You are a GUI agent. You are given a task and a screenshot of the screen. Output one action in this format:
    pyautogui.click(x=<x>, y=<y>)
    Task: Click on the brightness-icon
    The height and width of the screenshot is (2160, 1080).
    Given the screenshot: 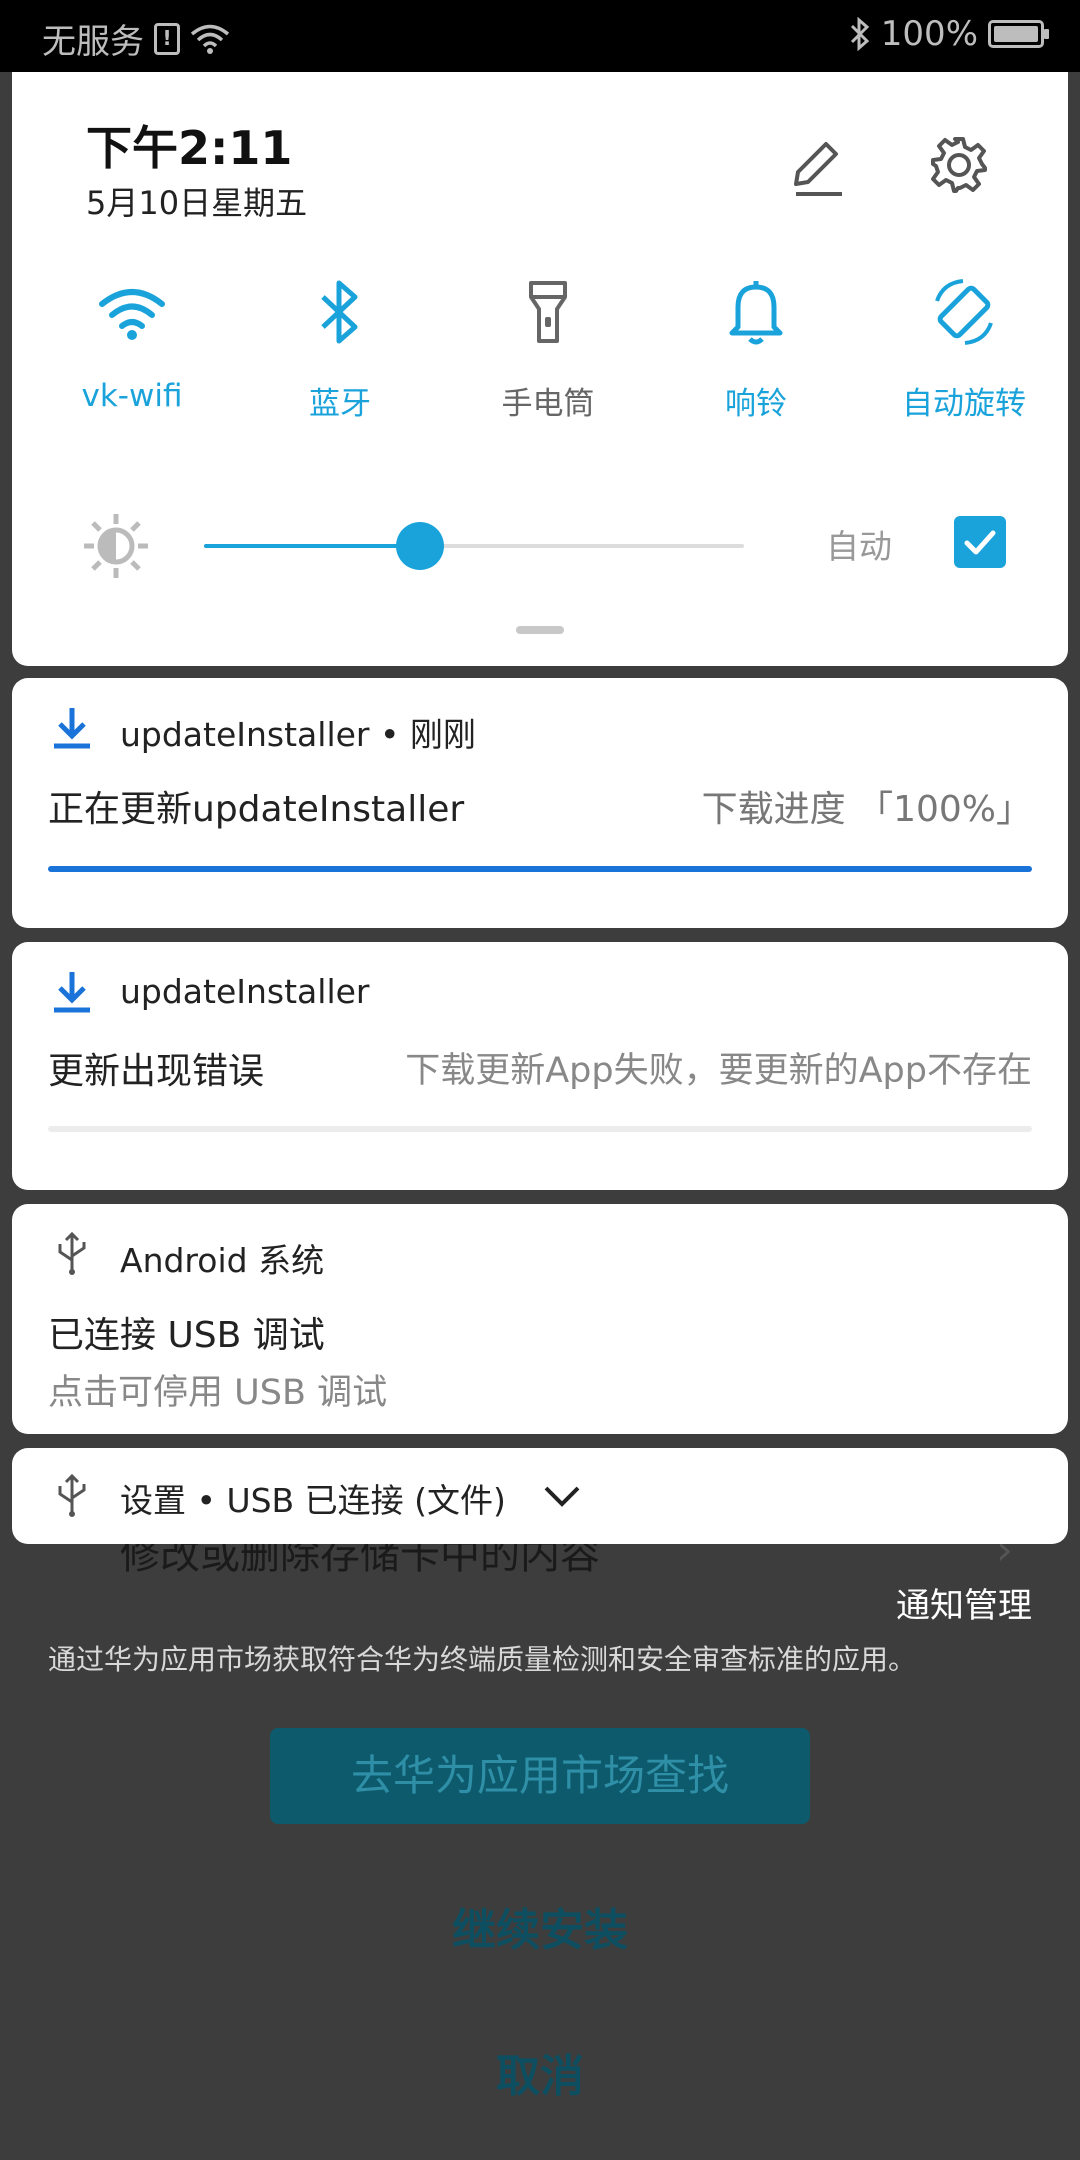 What is the action you would take?
    pyautogui.click(x=116, y=546)
    